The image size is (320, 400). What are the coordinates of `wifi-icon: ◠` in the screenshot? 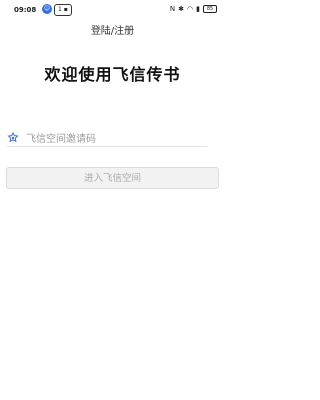 It's located at (190, 9).